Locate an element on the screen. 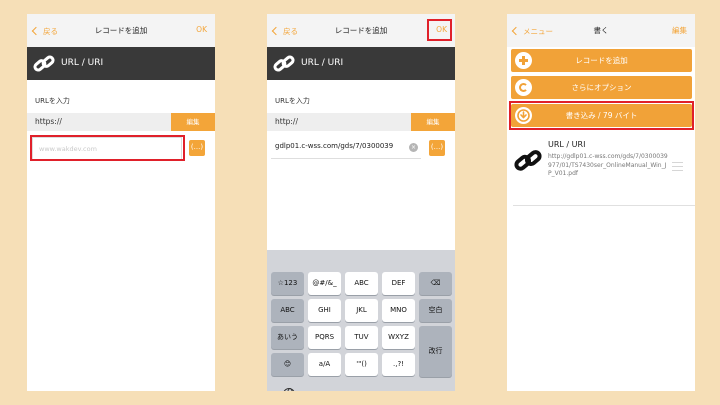 This screenshot has width=720, height=405. more-options-button: さらにオプション is located at coordinates (601, 87).